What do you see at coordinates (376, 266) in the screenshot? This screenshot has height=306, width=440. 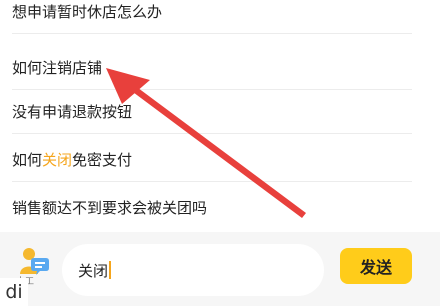 I see `send-button: 发送` at bounding box center [376, 266].